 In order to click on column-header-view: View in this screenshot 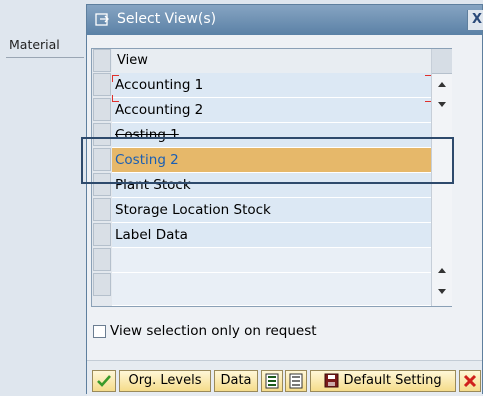, I will do `click(132, 60)`.